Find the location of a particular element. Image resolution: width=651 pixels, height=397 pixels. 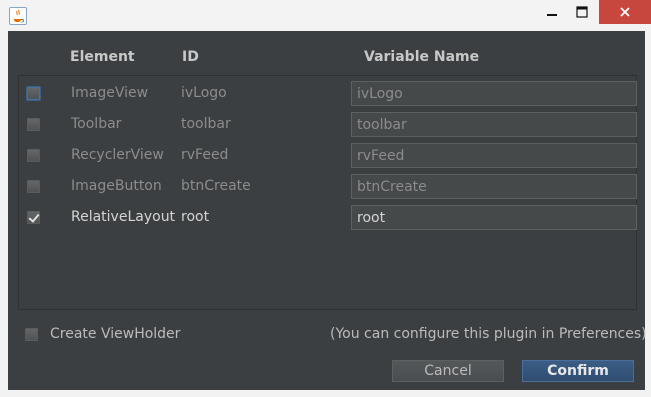

minimize-button is located at coordinates (552, 12).